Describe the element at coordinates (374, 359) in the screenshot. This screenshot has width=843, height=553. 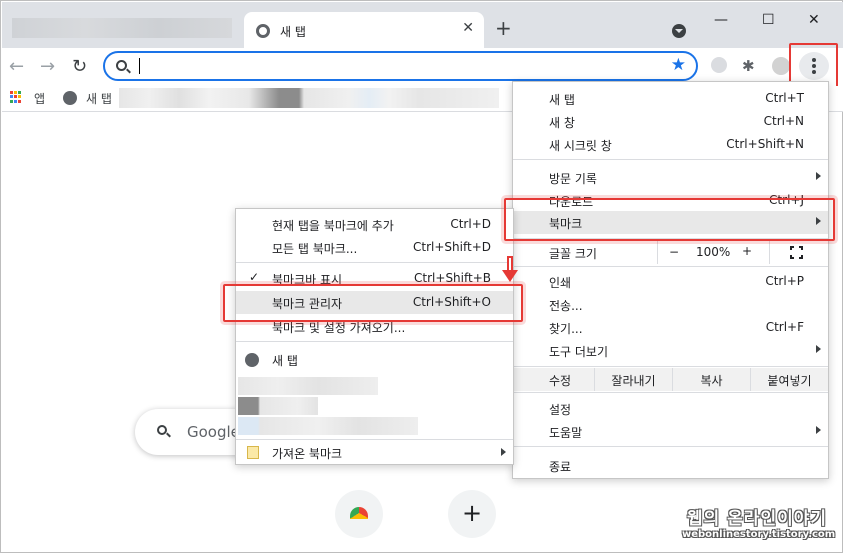
I see `submenu-item-new-tab: 새 탭` at that location.